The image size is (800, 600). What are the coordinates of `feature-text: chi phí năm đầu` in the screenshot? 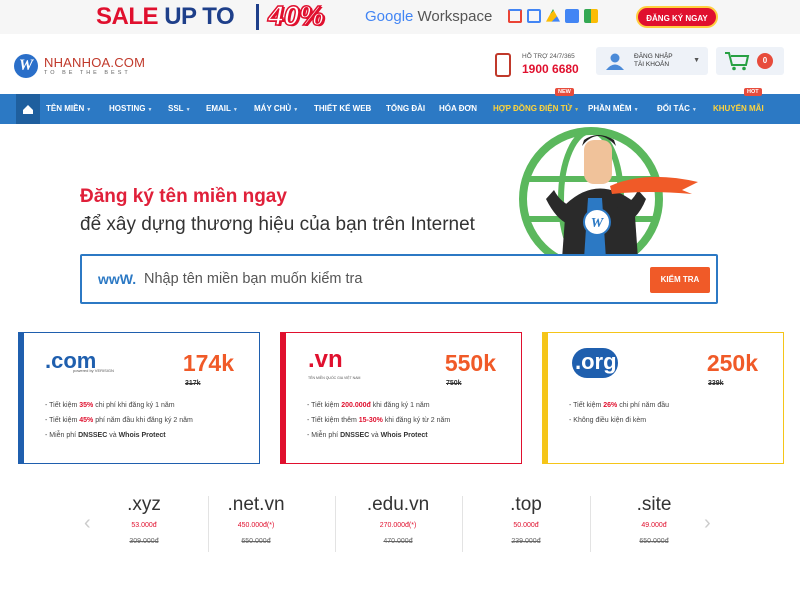 It's located at (643, 405).